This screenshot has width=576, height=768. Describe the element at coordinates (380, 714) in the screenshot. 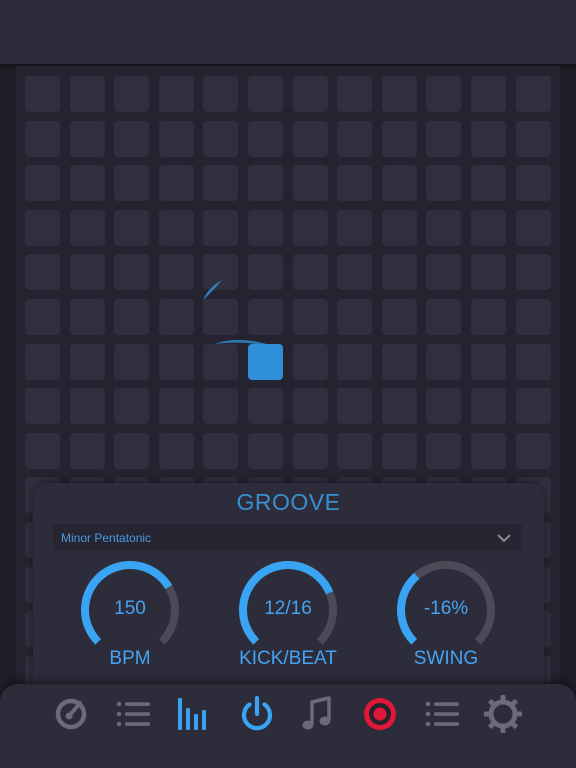

I see `record-button` at that location.